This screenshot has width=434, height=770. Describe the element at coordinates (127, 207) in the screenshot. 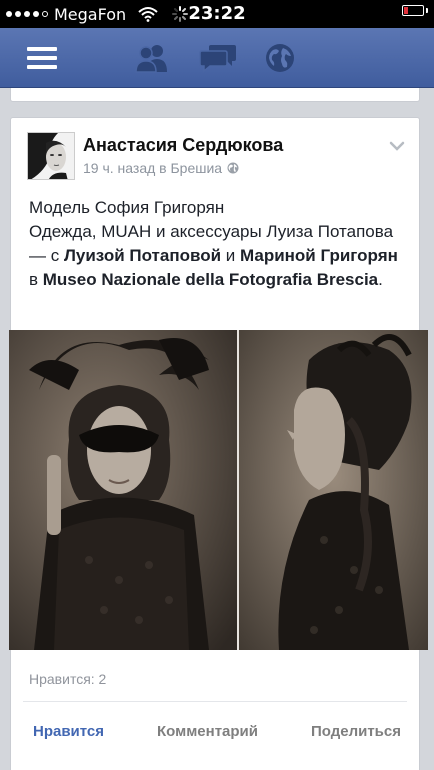

I see `post-text-line1: Модель София Григорян` at that location.